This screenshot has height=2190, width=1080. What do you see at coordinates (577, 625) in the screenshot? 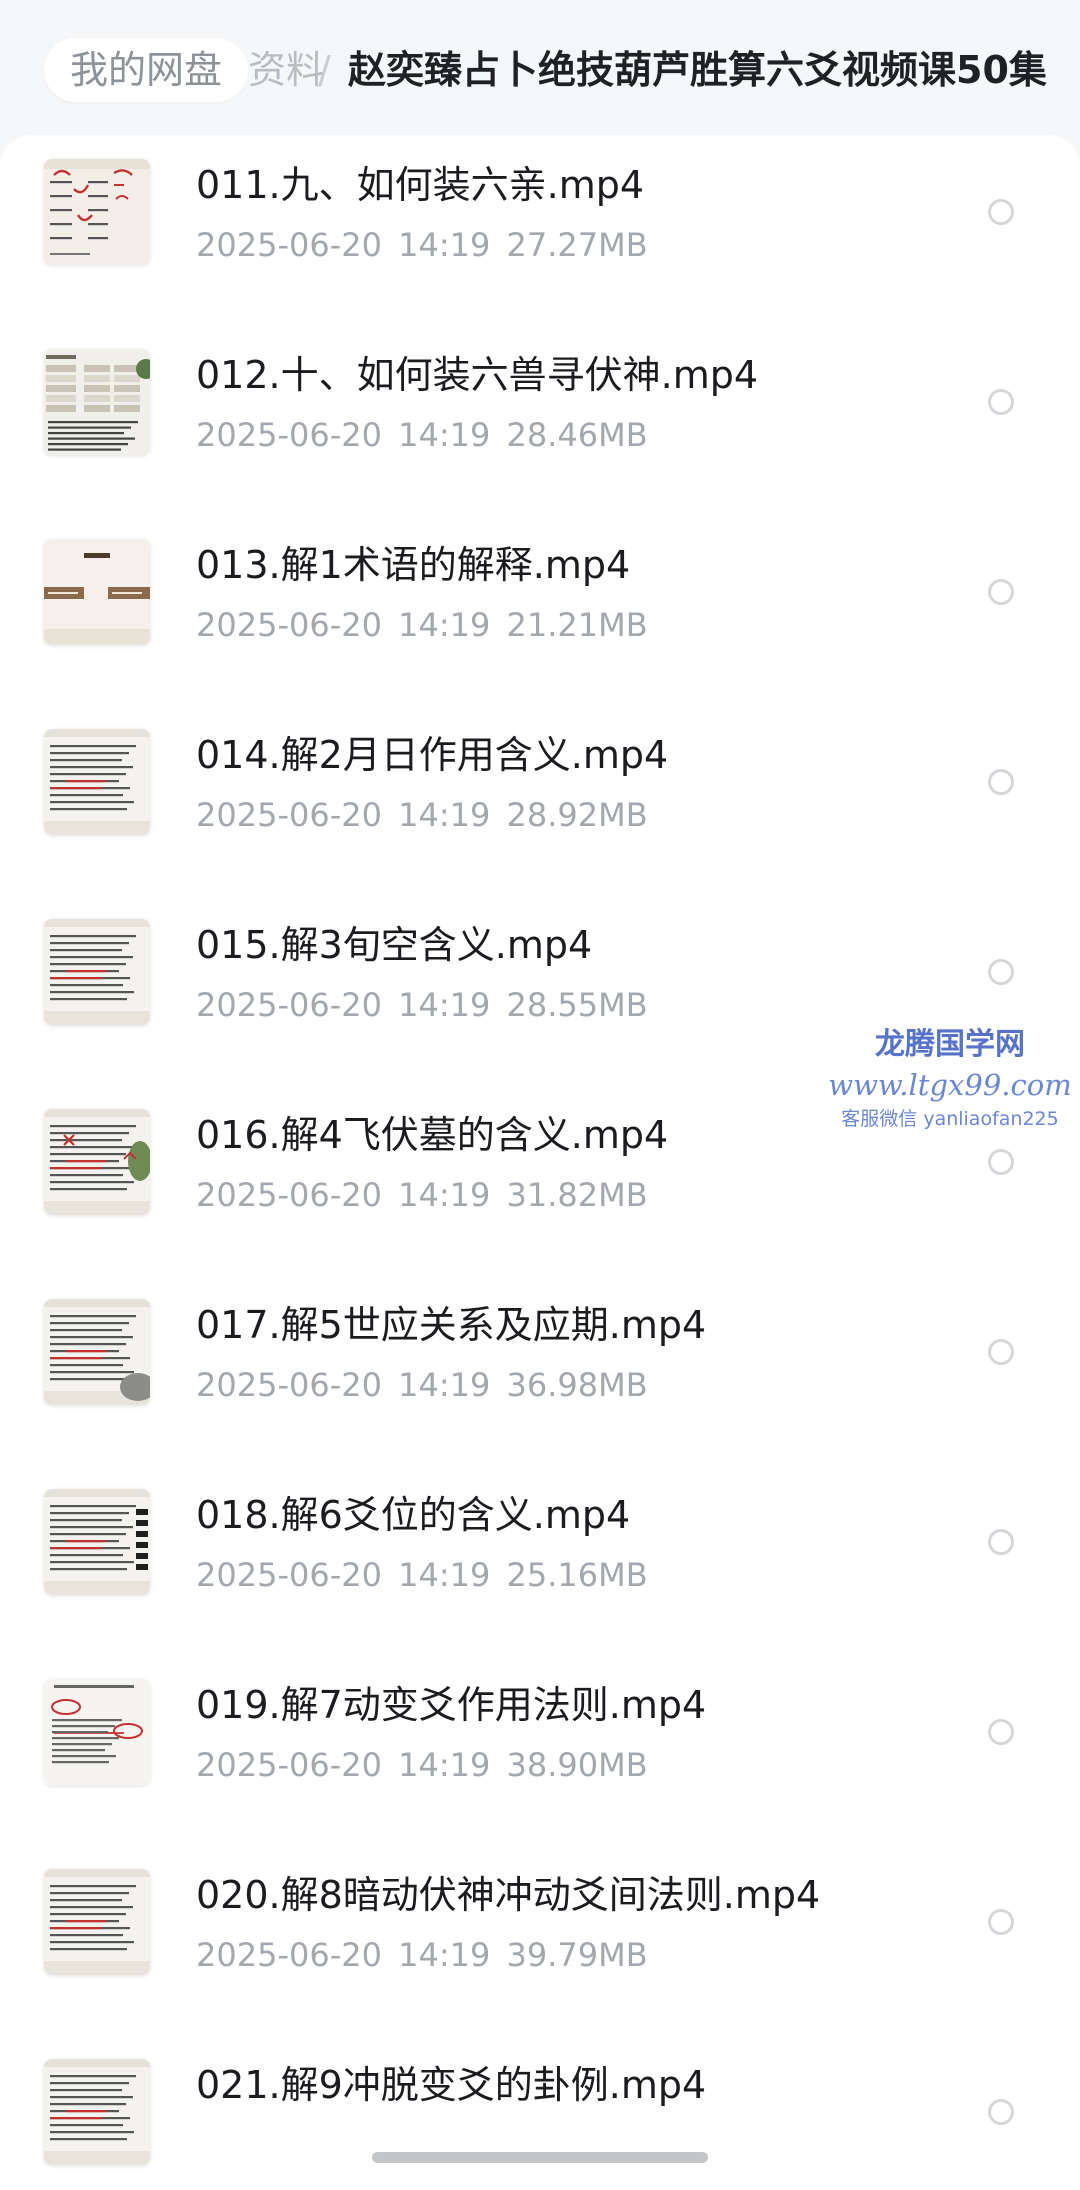
I see `file-size: 21.21MB` at bounding box center [577, 625].